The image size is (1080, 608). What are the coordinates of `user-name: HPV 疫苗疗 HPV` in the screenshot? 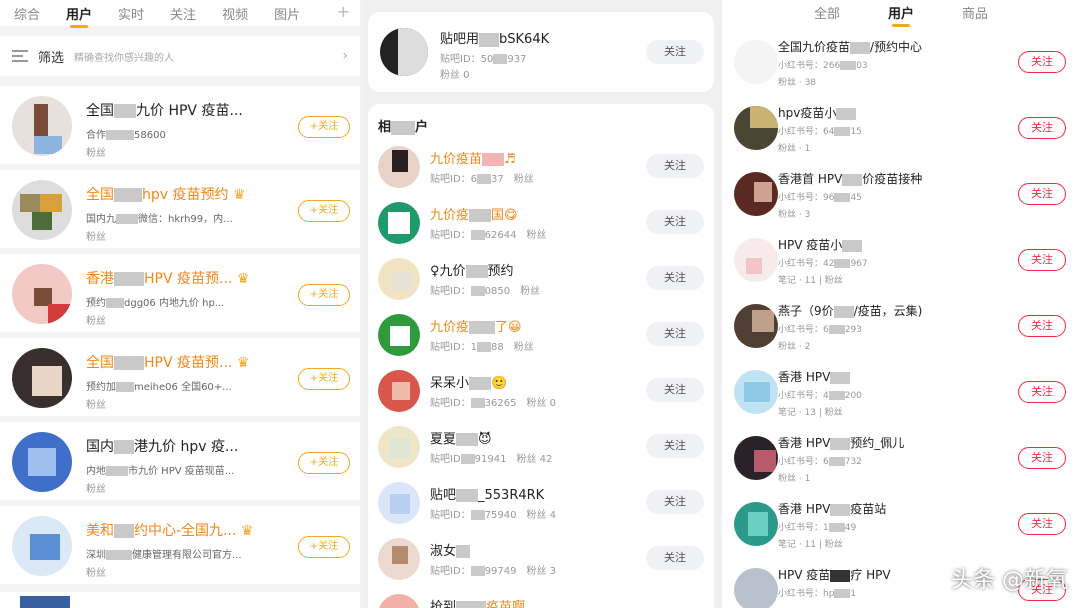 It's located at (834, 575).